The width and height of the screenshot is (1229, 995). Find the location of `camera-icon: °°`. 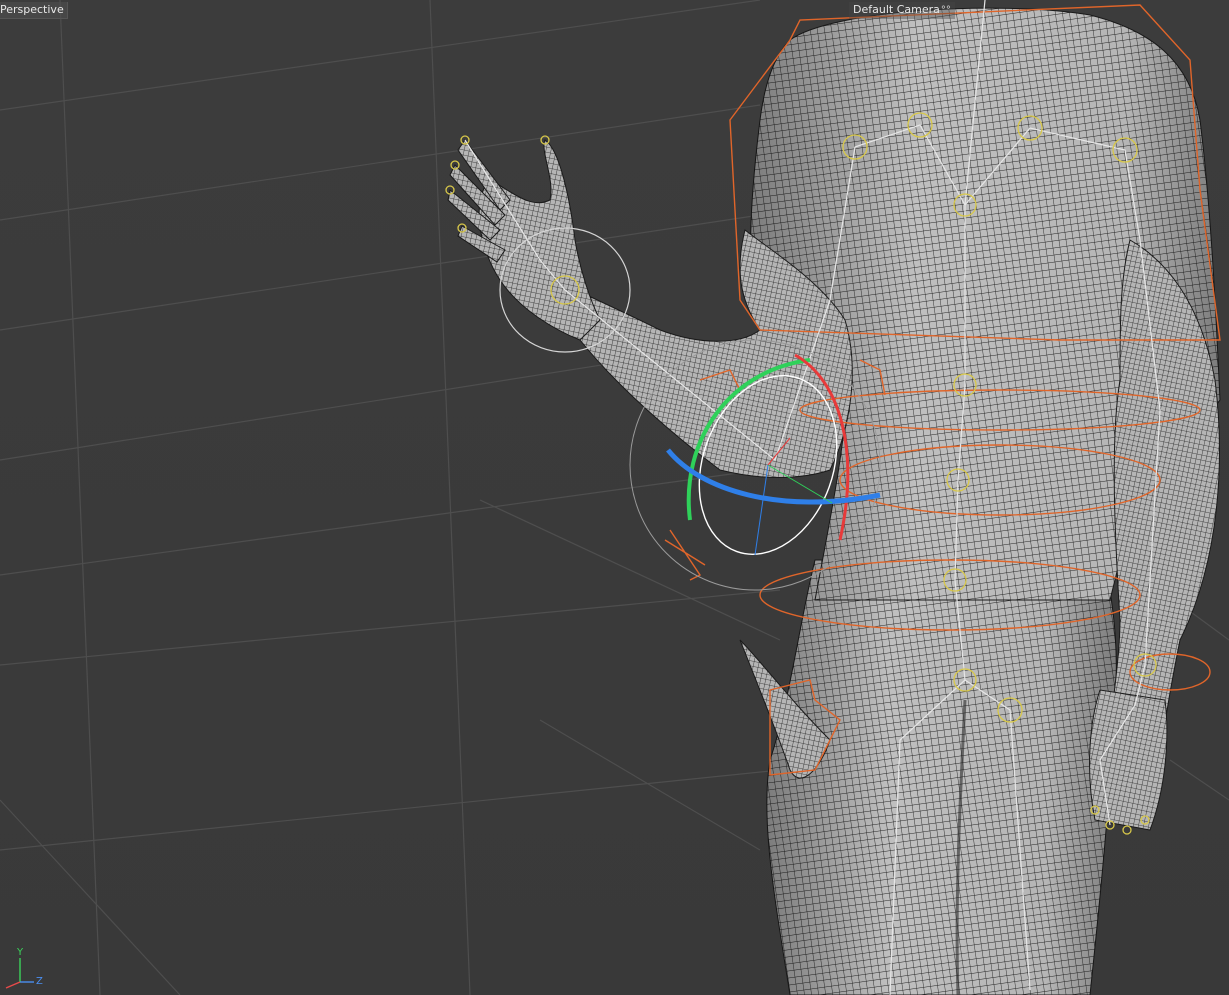

camera-icon: °° is located at coordinates (945, 10).